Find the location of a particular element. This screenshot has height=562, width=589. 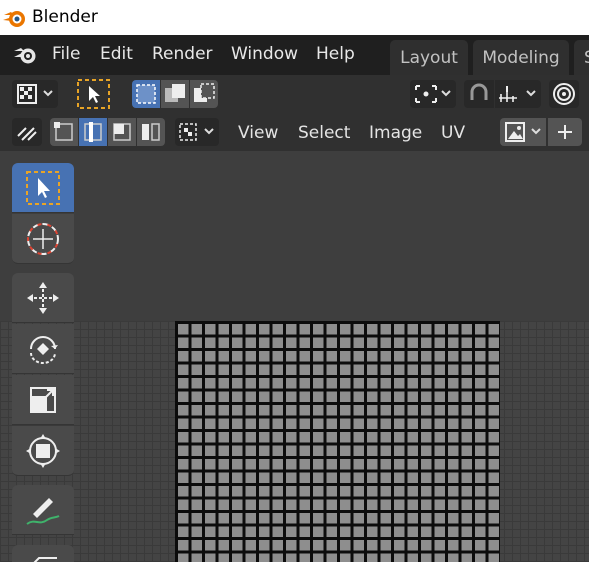

transform-icon is located at coordinates (43, 451).